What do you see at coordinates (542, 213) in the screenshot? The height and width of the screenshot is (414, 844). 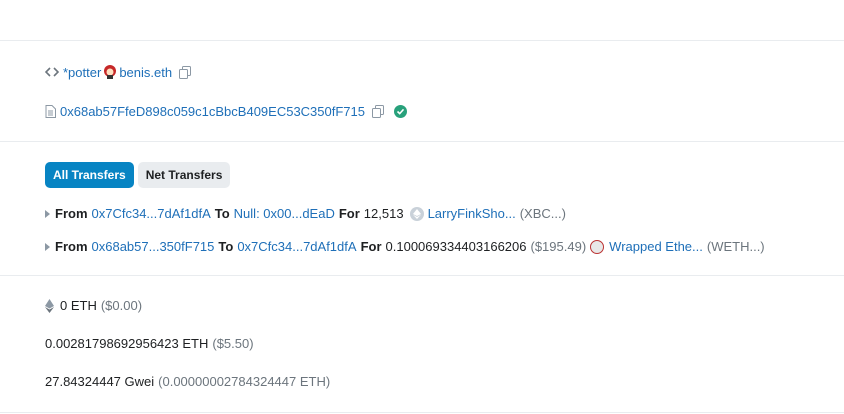 I see `token-symbol: (XBC...)` at bounding box center [542, 213].